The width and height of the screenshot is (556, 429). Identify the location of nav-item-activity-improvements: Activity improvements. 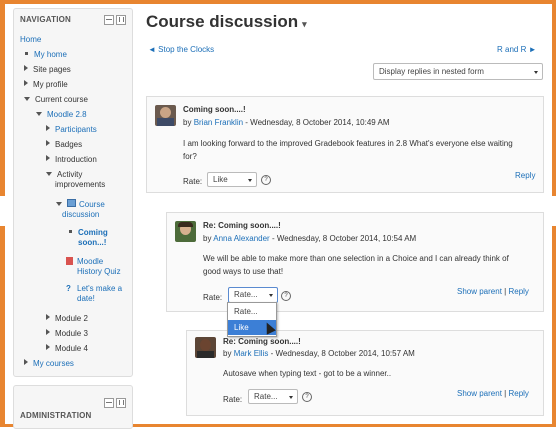
(75, 180).